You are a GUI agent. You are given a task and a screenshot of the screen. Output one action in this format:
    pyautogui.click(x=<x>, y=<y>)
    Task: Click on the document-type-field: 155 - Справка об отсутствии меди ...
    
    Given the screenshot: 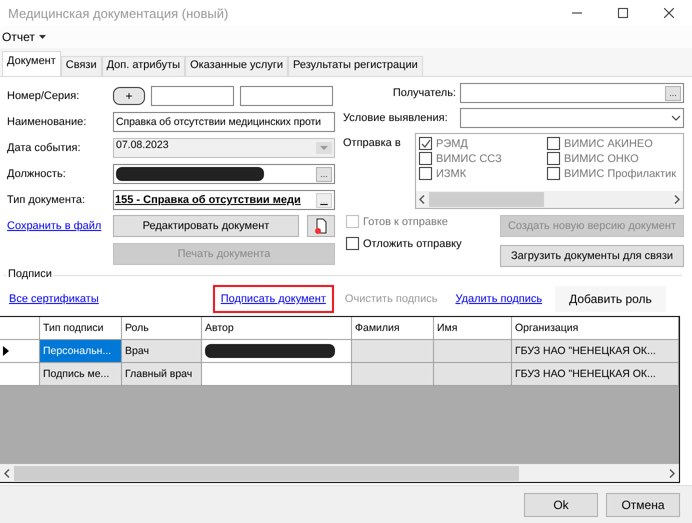 What is the action you would take?
    pyautogui.click(x=224, y=200)
    